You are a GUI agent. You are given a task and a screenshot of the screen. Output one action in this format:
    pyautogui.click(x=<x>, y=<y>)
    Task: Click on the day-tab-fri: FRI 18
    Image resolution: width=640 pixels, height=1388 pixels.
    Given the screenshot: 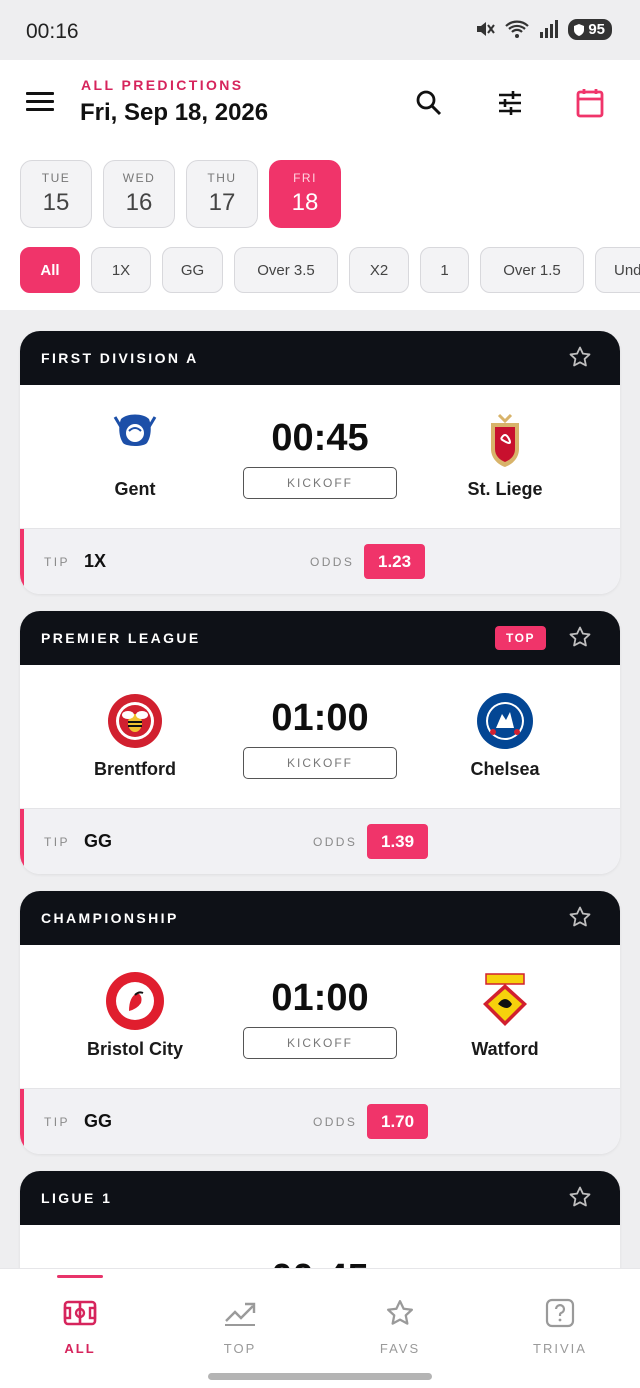 What is the action you would take?
    pyautogui.click(x=305, y=194)
    